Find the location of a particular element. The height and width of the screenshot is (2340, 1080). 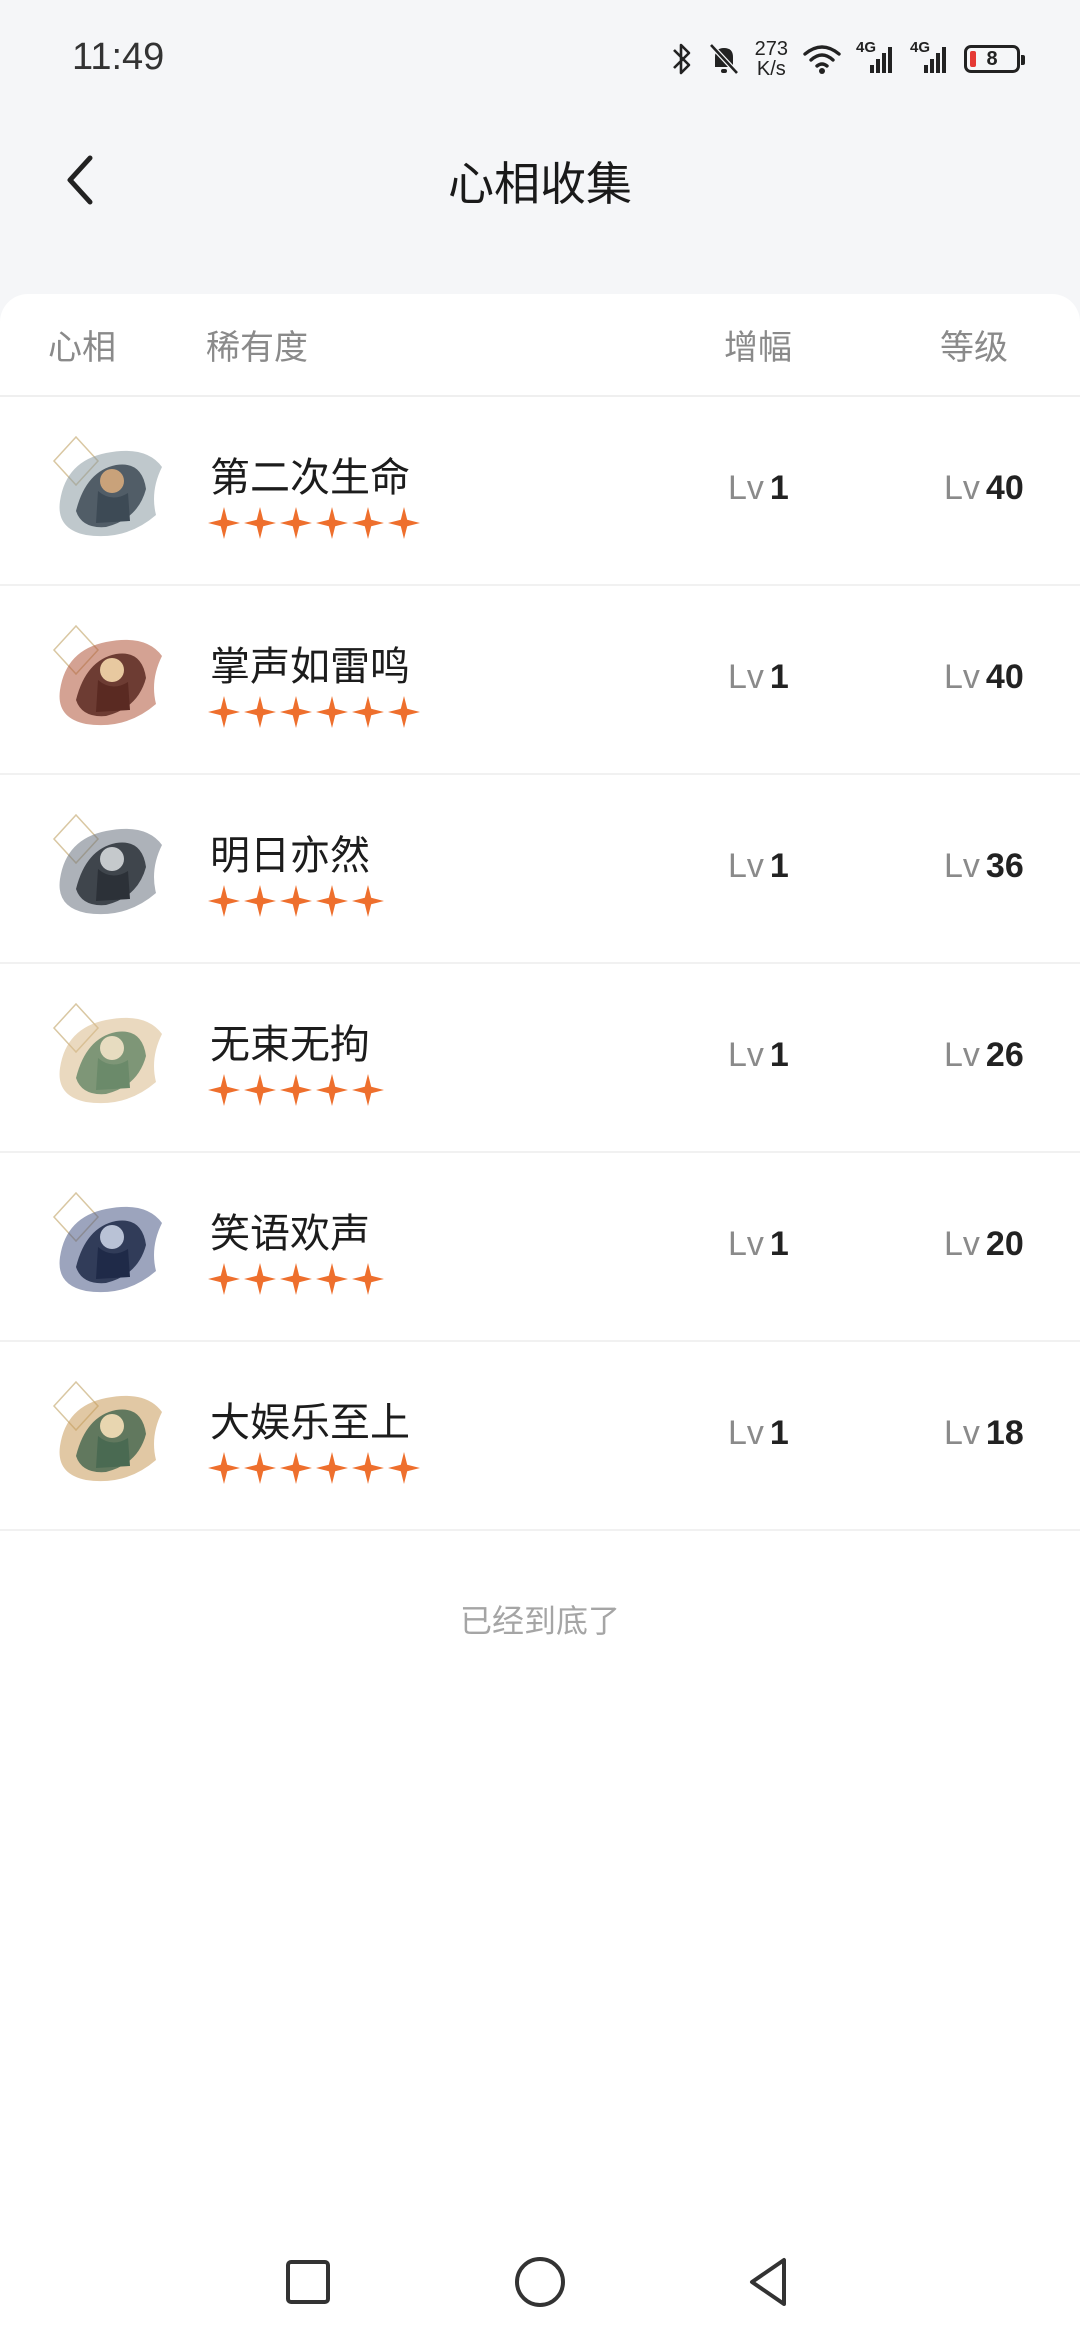

wifi-icon is located at coordinates (822, 59).